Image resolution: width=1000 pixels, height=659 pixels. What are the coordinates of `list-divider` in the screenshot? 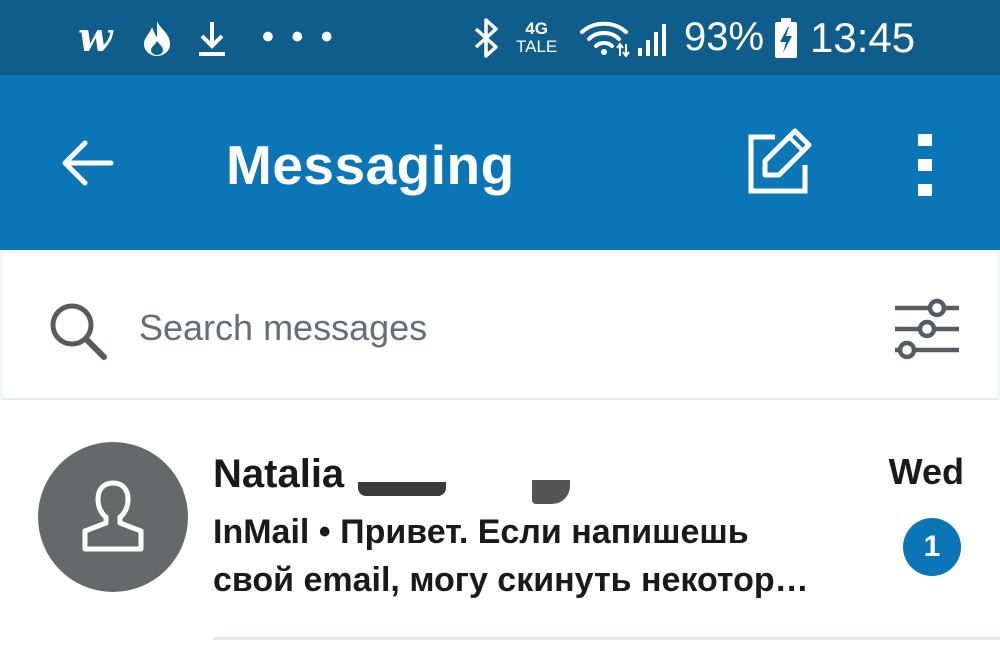 It's located at (606, 638).